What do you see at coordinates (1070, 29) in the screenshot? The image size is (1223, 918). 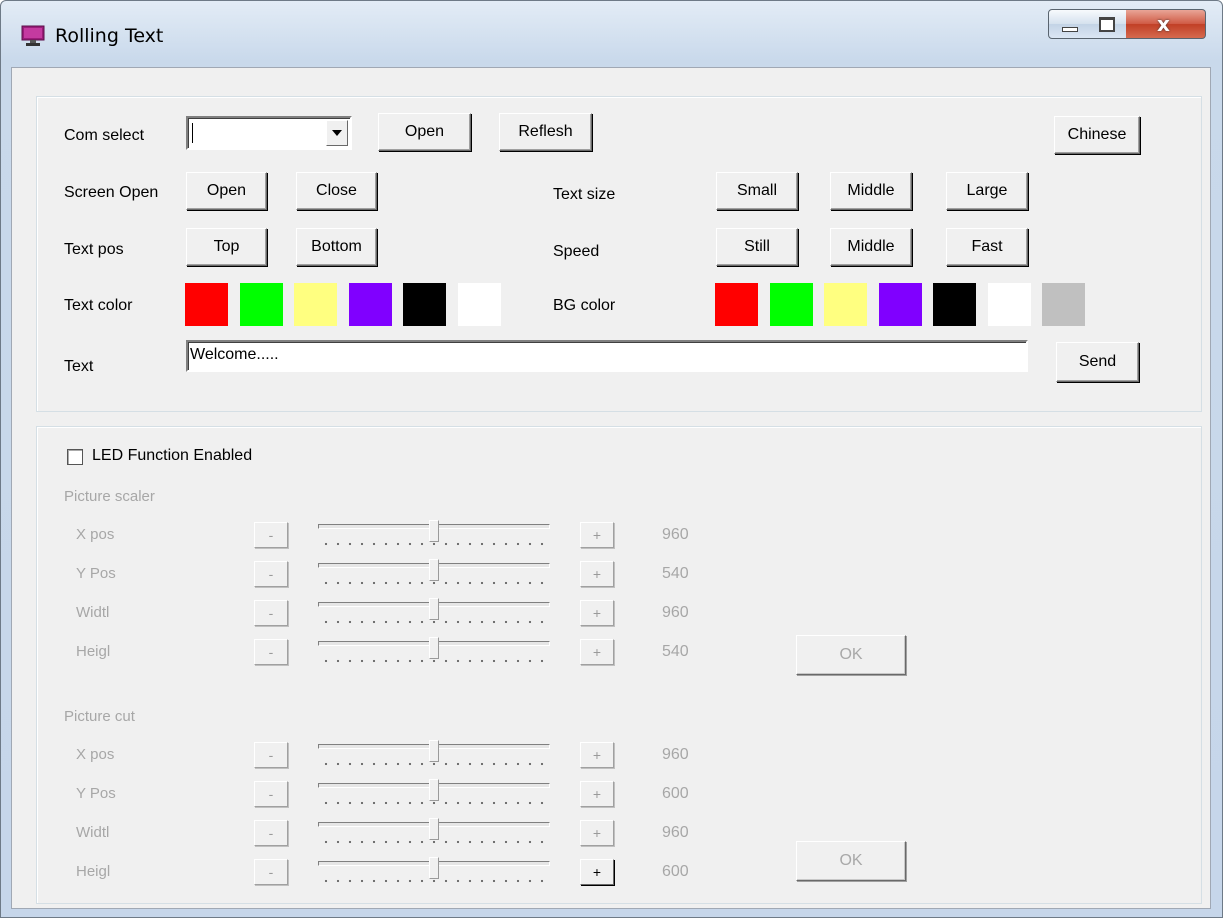 I see `minimize-icon` at bounding box center [1070, 29].